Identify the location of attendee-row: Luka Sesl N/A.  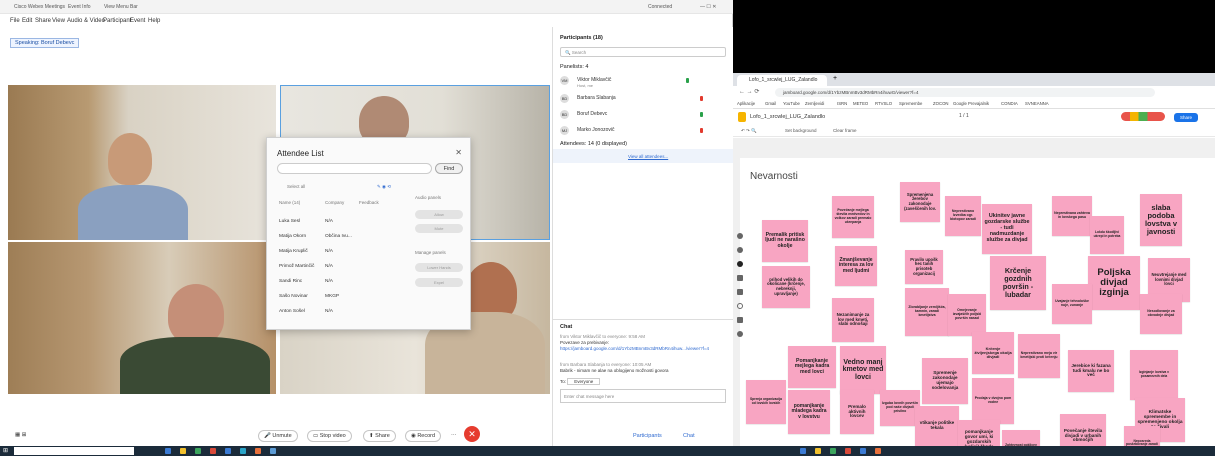
(337, 222).